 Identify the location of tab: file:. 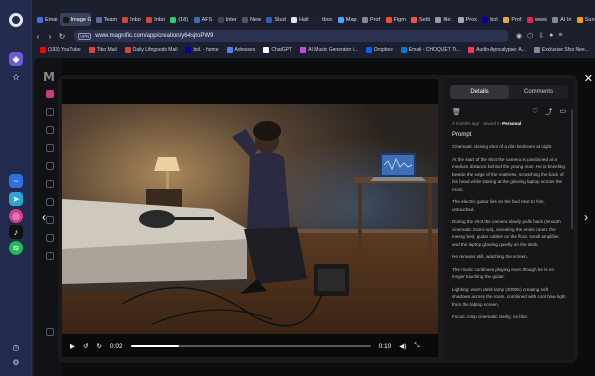
(442, 19).